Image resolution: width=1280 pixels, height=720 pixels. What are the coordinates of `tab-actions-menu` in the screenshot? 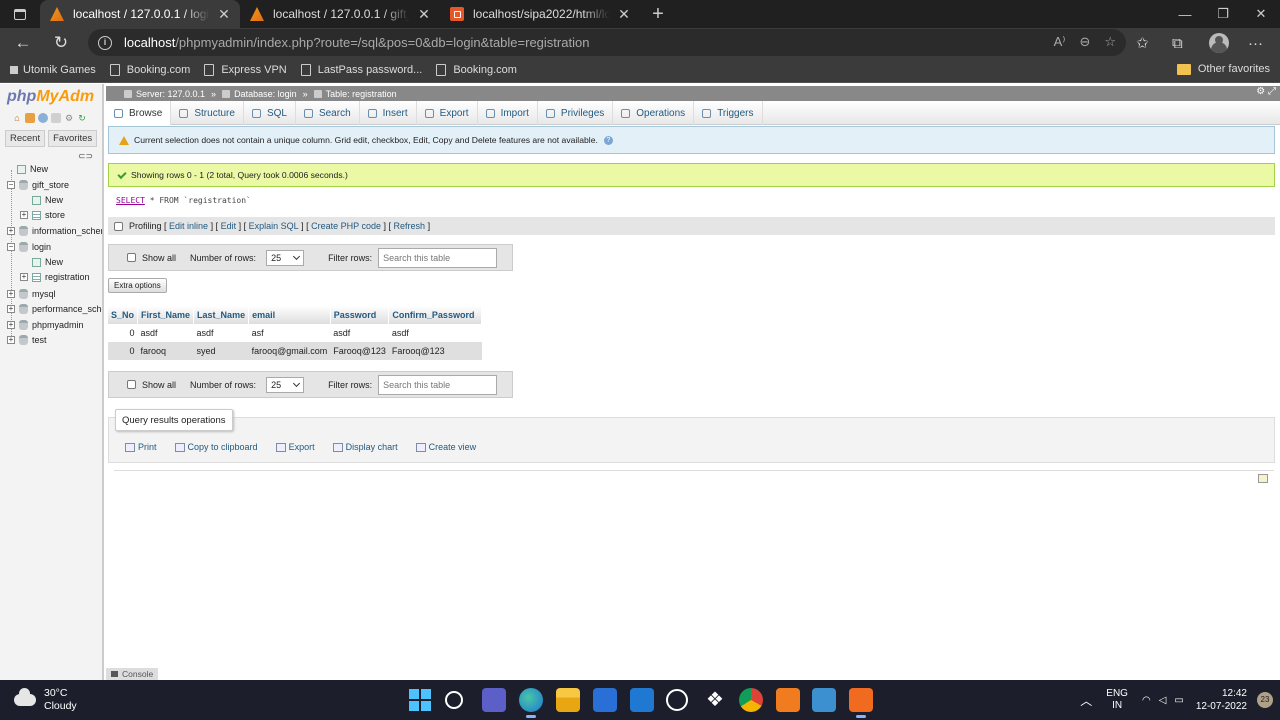 It's located at (20, 14).